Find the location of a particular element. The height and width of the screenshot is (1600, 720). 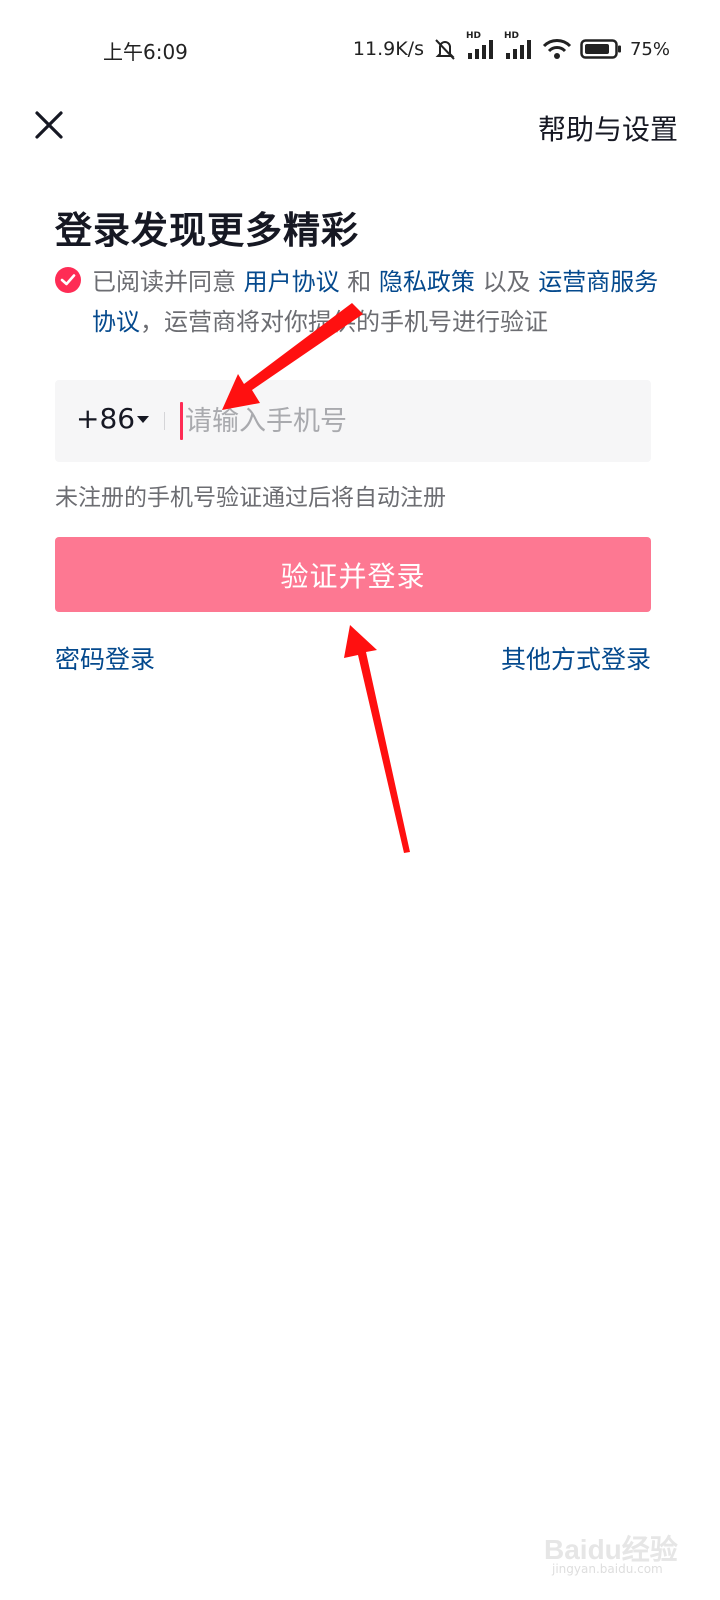

watermark-url: jingyan.baidu.com is located at coordinates (607, 1569).